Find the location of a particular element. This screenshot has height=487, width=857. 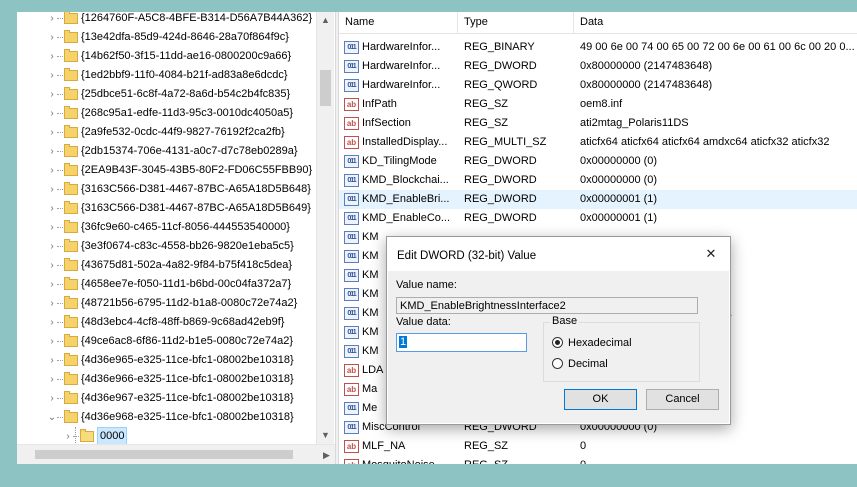

tree-item: › {4d36e965-e325-11ce-bfc1-08002be10318} is located at coordinates (166, 360).